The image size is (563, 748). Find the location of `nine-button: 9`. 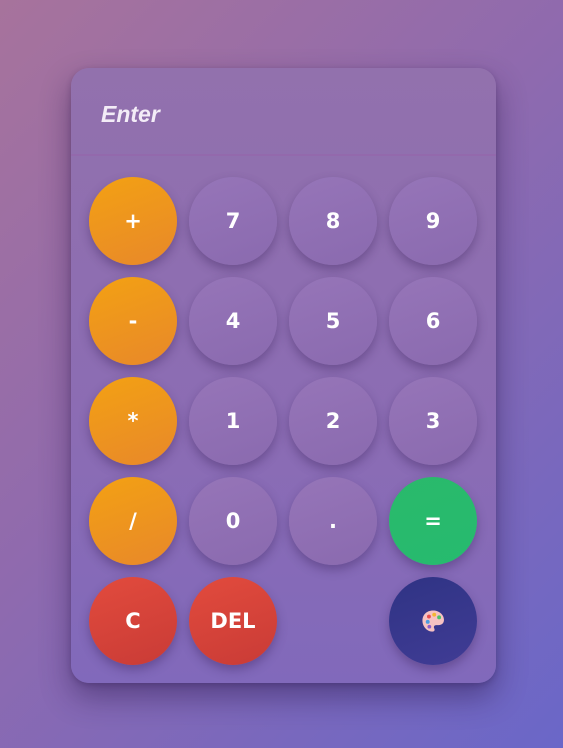

nine-button: 9 is located at coordinates (433, 221).